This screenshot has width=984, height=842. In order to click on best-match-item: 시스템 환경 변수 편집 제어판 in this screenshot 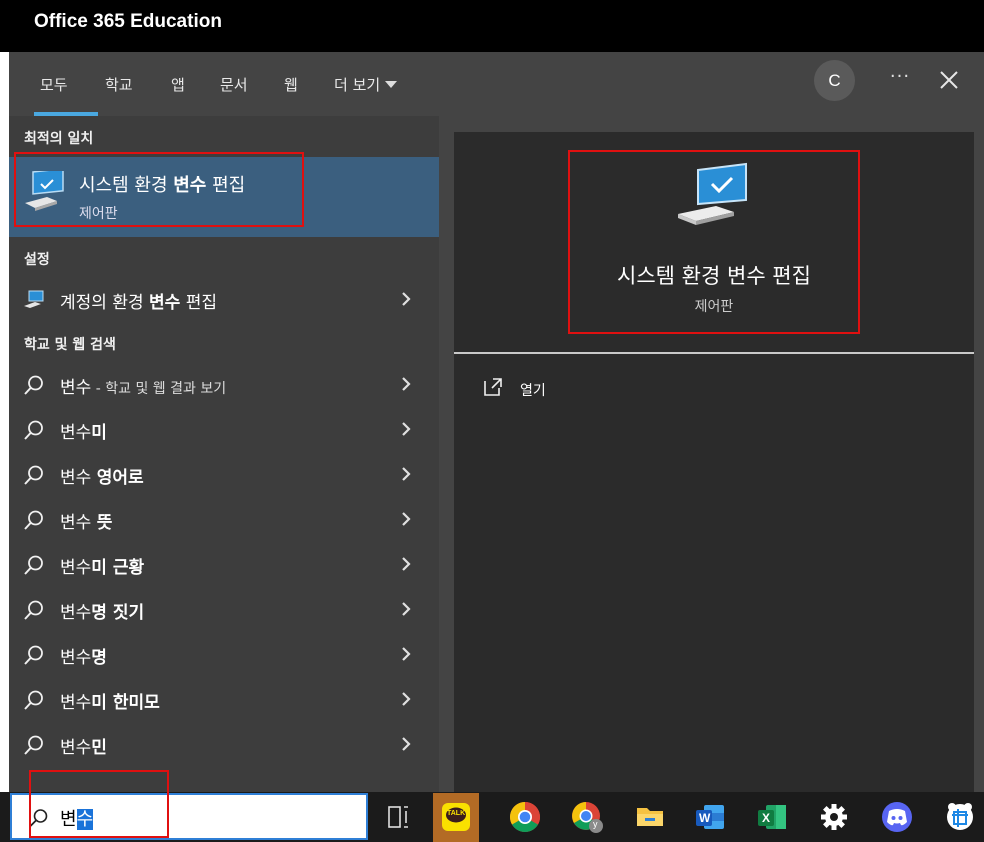, I will do `click(224, 197)`.